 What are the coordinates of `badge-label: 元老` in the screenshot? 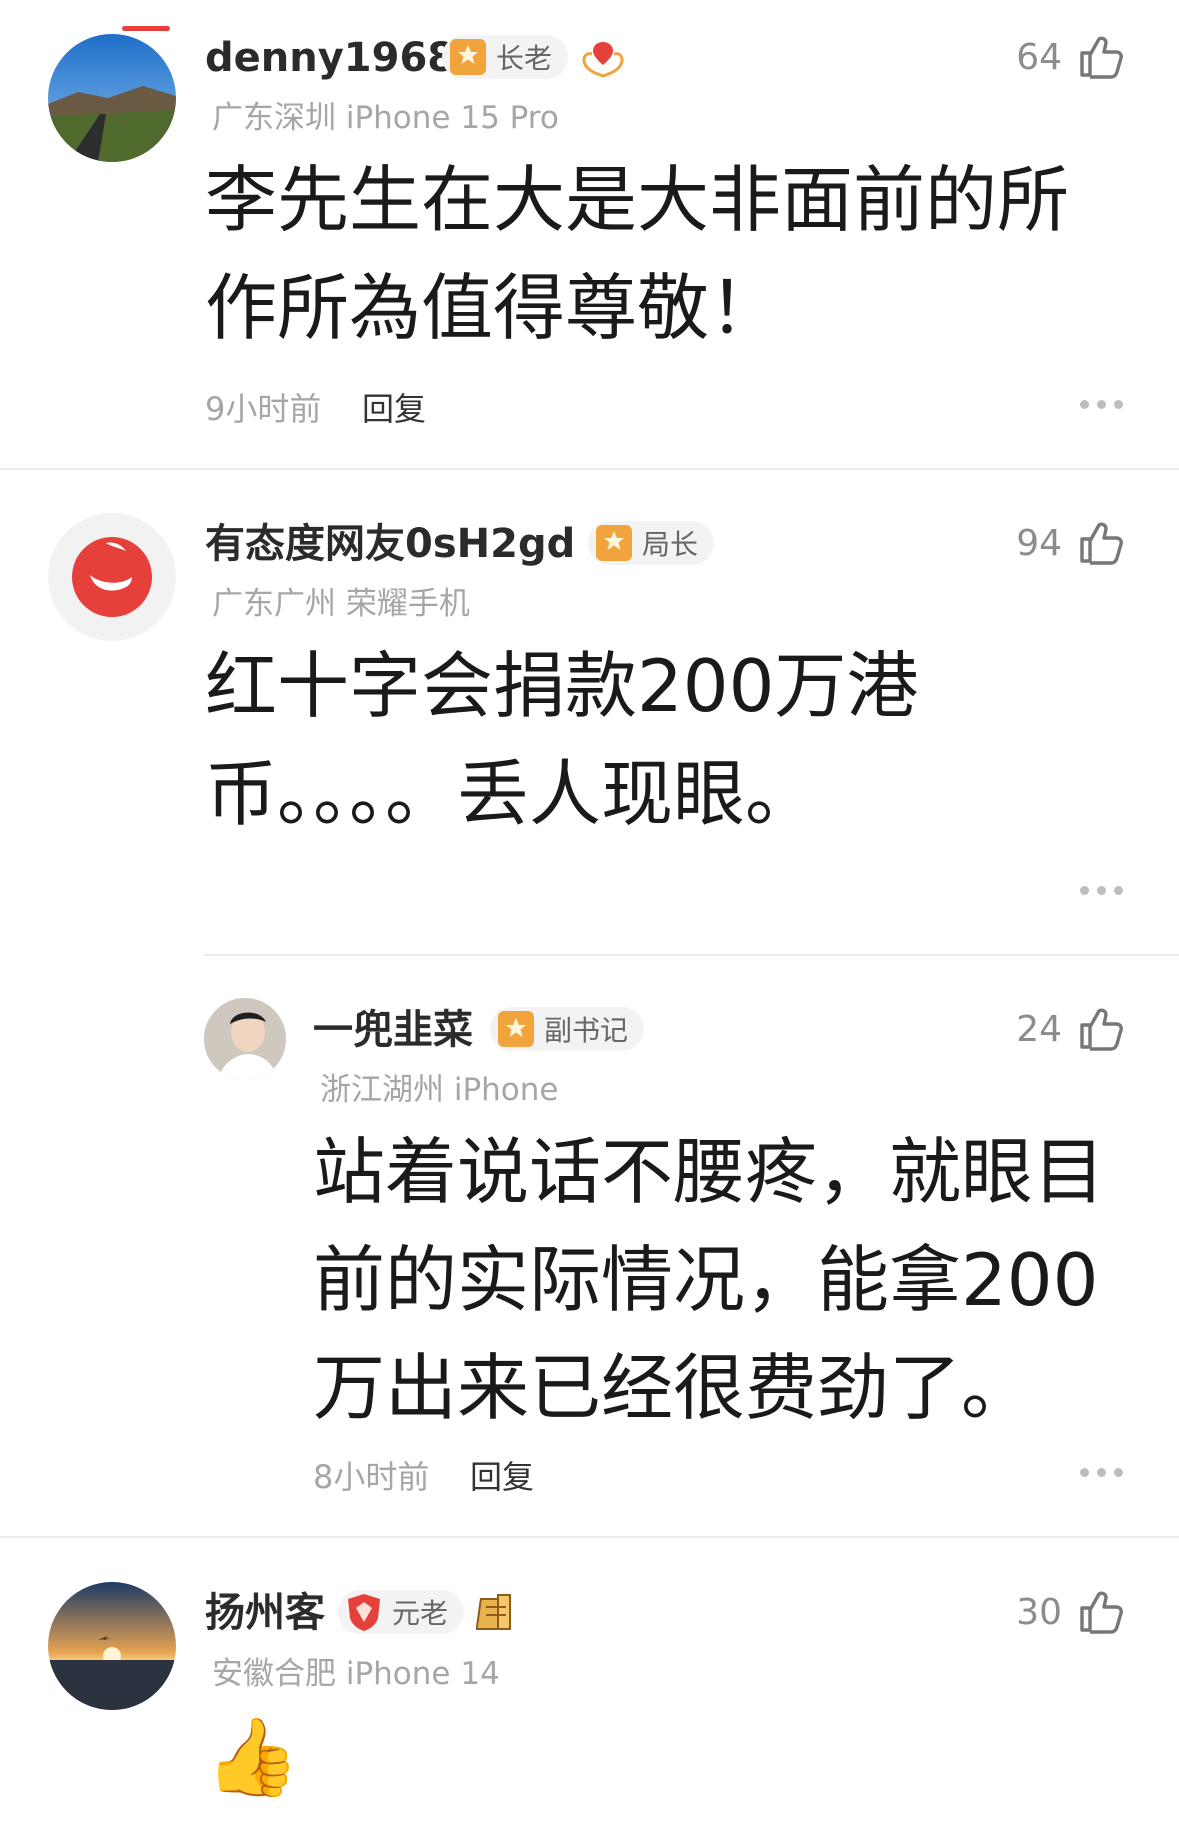 It's located at (420, 1613).